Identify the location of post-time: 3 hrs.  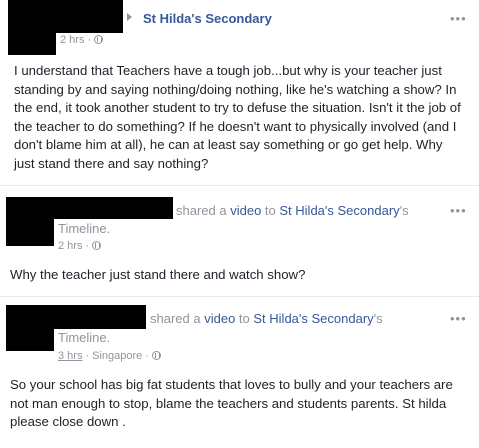
(70, 356).